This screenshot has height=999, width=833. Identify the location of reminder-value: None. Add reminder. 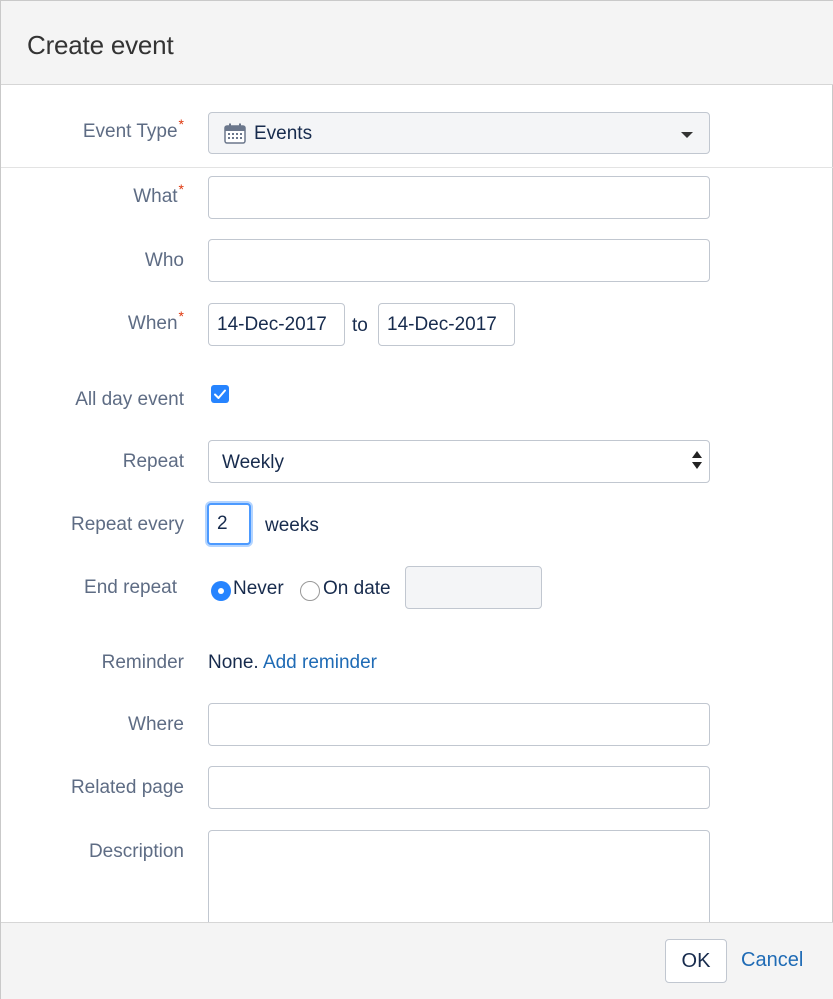
(292, 662).